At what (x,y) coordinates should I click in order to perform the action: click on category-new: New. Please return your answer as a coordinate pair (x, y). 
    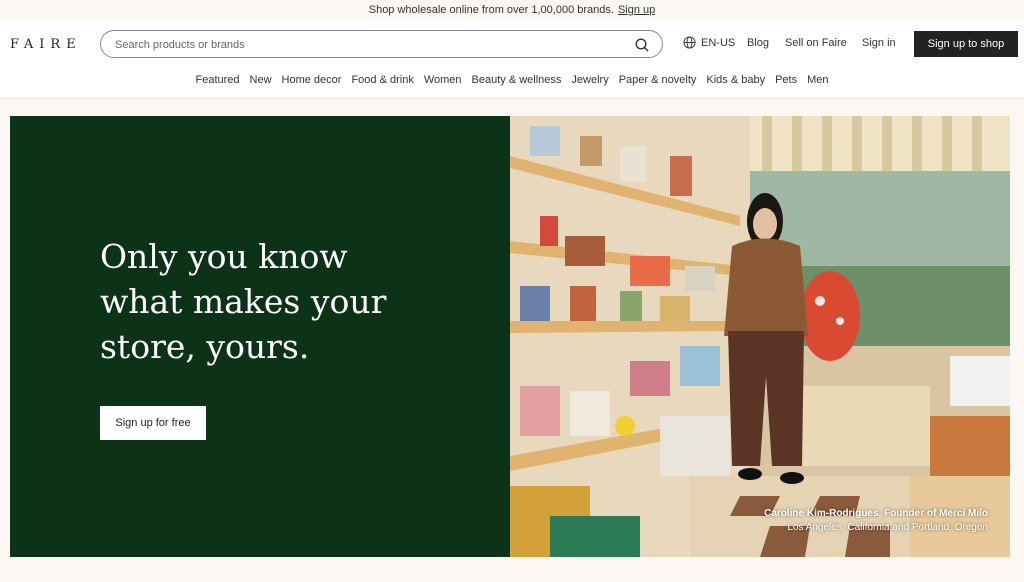
    Looking at the image, I should click on (261, 83).